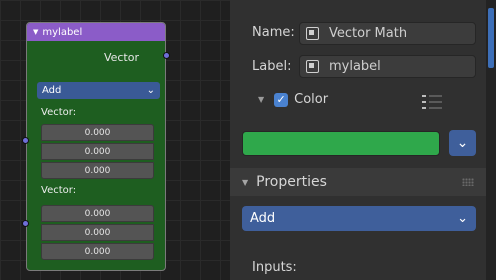  Describe the element at coordinates (273, 32) in the screenshot. I see `name-label: Name:` at that location.